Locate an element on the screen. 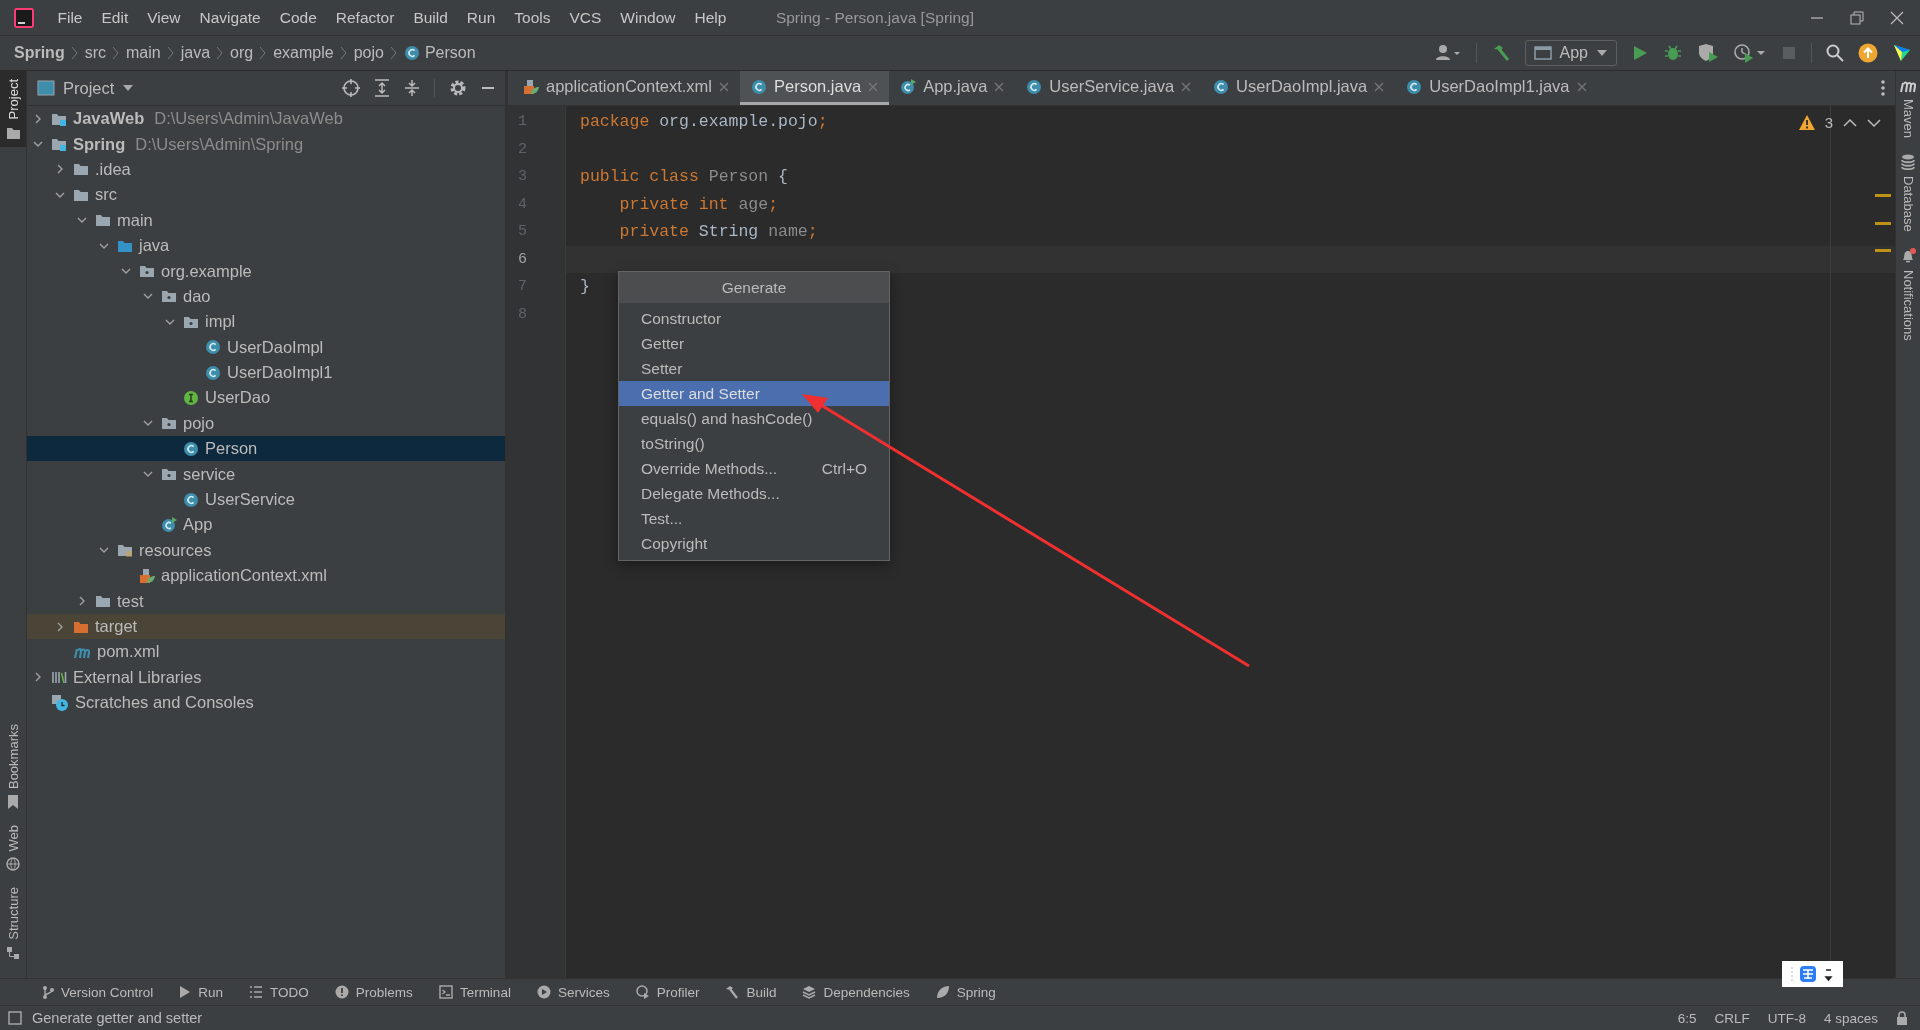  menu-item: Setter is located at coordinates (754, 368).